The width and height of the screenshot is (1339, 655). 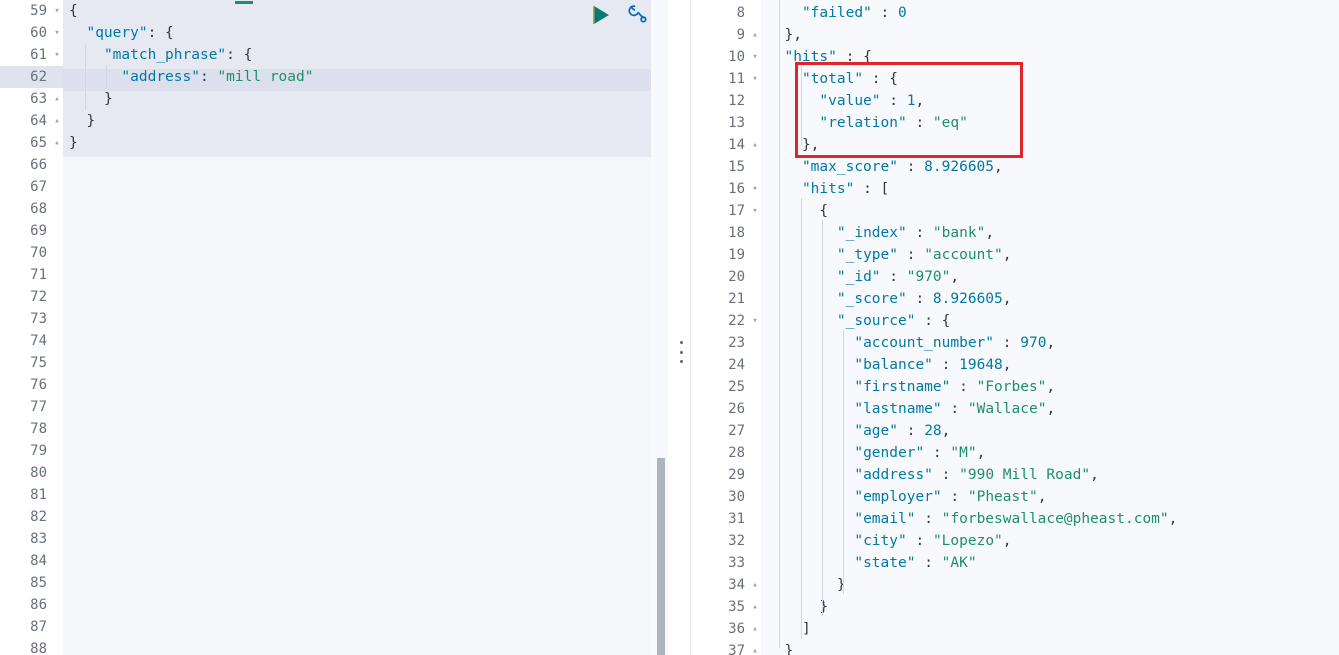 What do you see at coordinates (31, 33) in the screenshot?
I see `line-number-60: 60 ▾` at bounding box center [31, 33].